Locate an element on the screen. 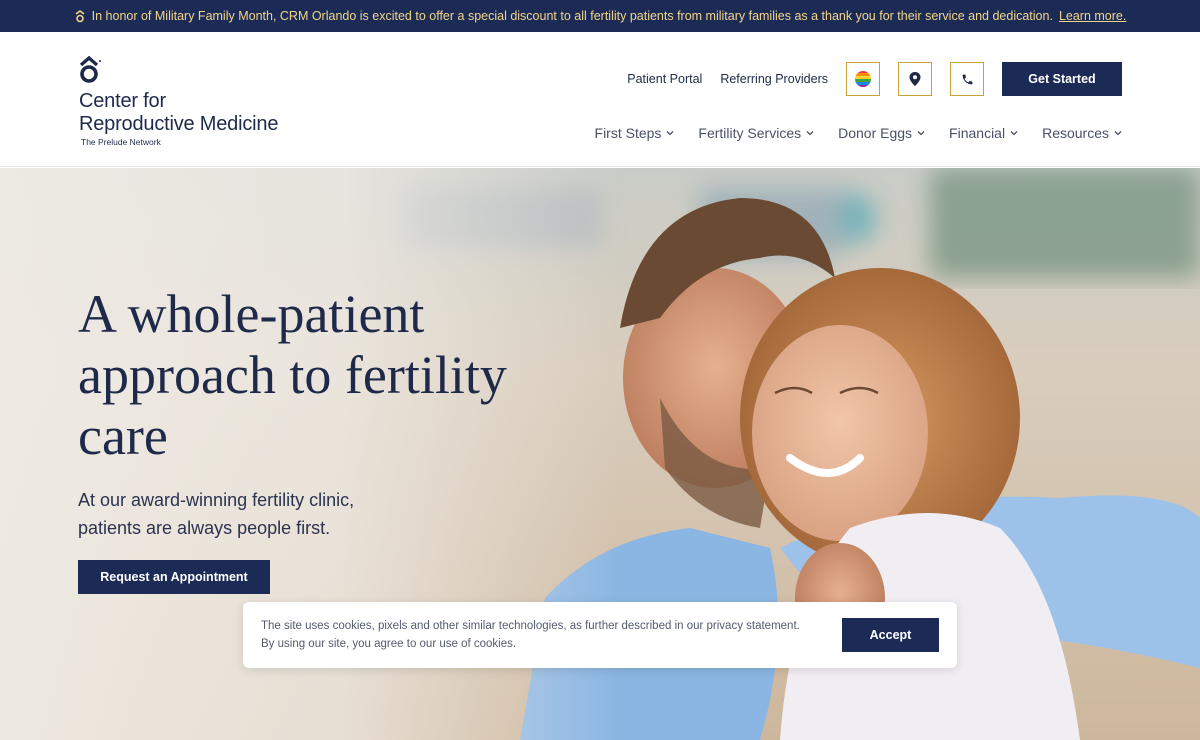 The width and height of the screenshot is (1200, 740). nav-item-label: Donor Eggs is located at coordinates (875, 133).